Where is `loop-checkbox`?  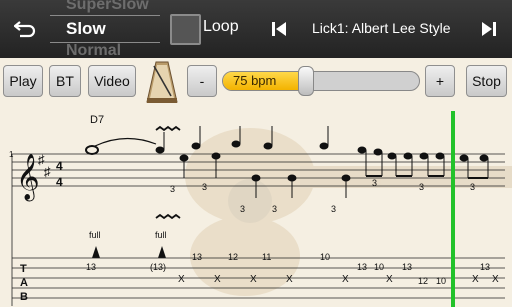 loop-checkbox is located at coordinates (185, 29).